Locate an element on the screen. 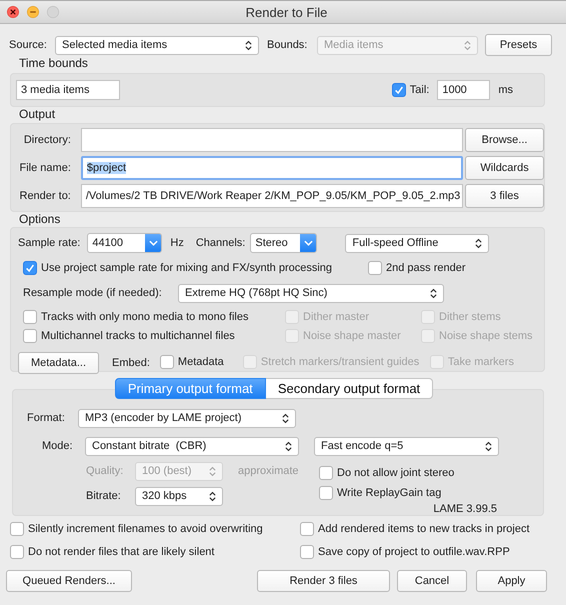 The width and height of the screenshot is (566, 605). dropdown: Full-speed Offline is located at coordinates (417, 243).